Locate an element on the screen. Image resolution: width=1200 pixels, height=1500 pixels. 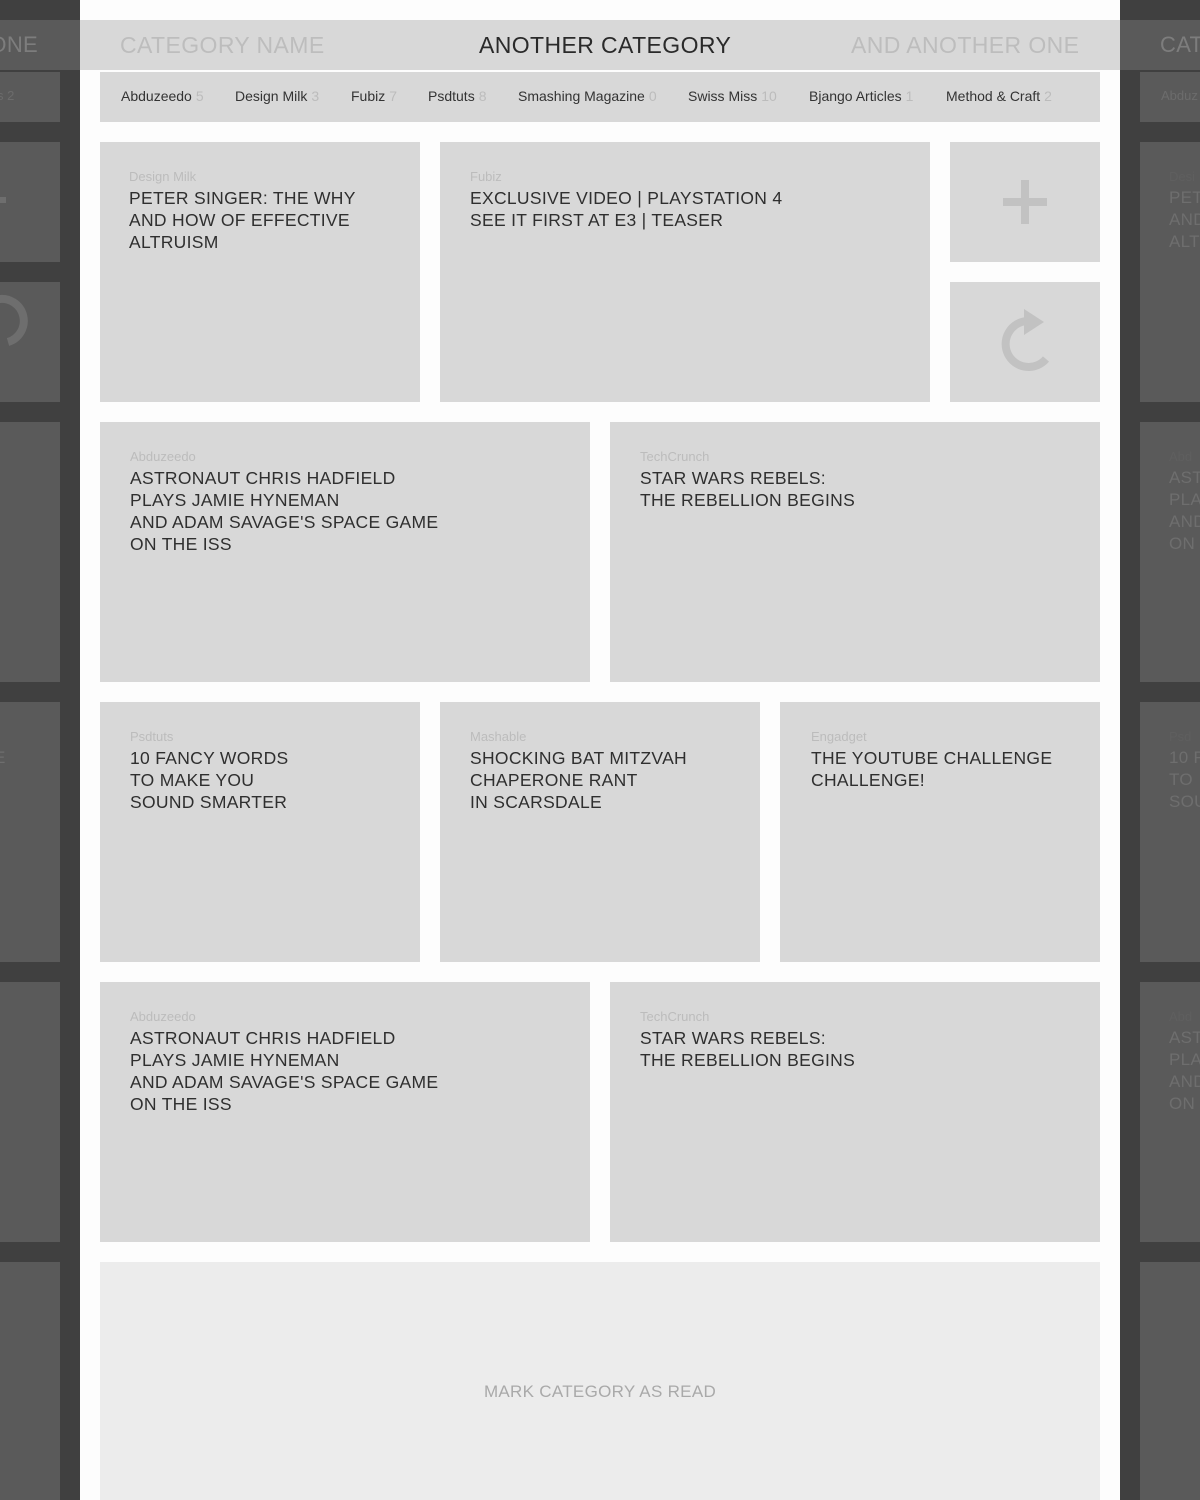
feed-name: Design Milk is located at coordinates (271, 96).